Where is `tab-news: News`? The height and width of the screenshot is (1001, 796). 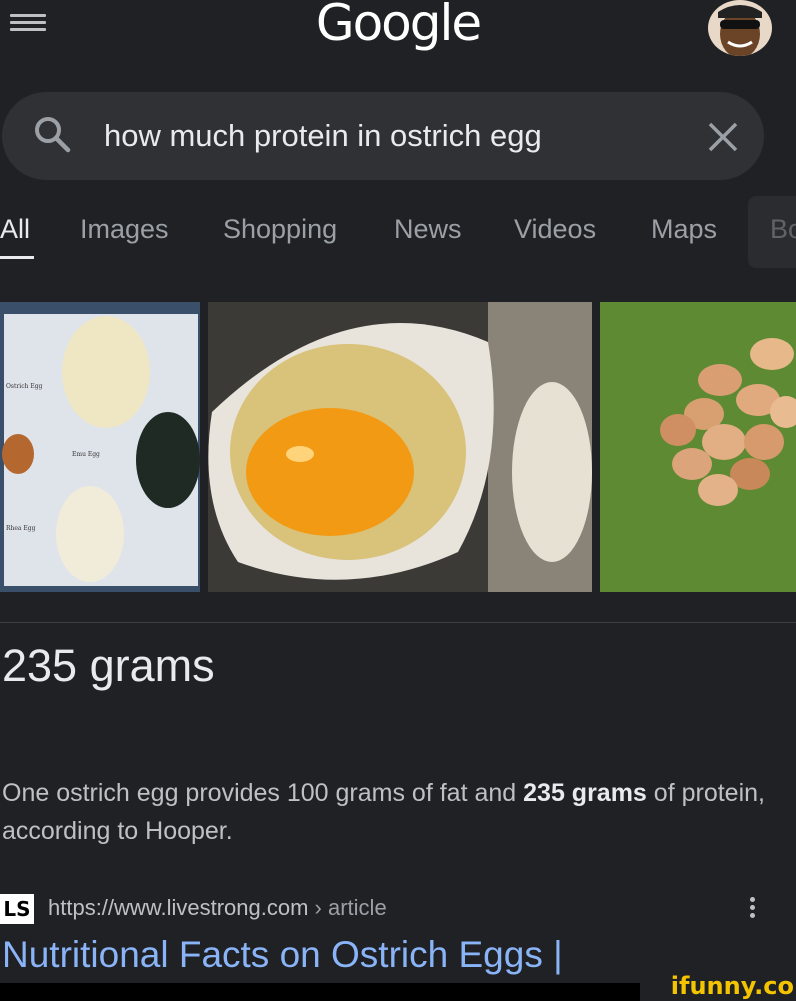 tab-news: News is located at coordinates (428, 229).